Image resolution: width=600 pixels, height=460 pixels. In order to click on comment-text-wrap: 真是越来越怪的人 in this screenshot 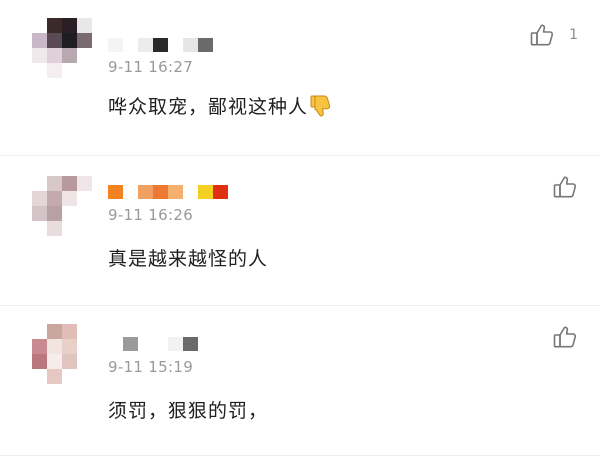, I will do `click(188, 257)`.